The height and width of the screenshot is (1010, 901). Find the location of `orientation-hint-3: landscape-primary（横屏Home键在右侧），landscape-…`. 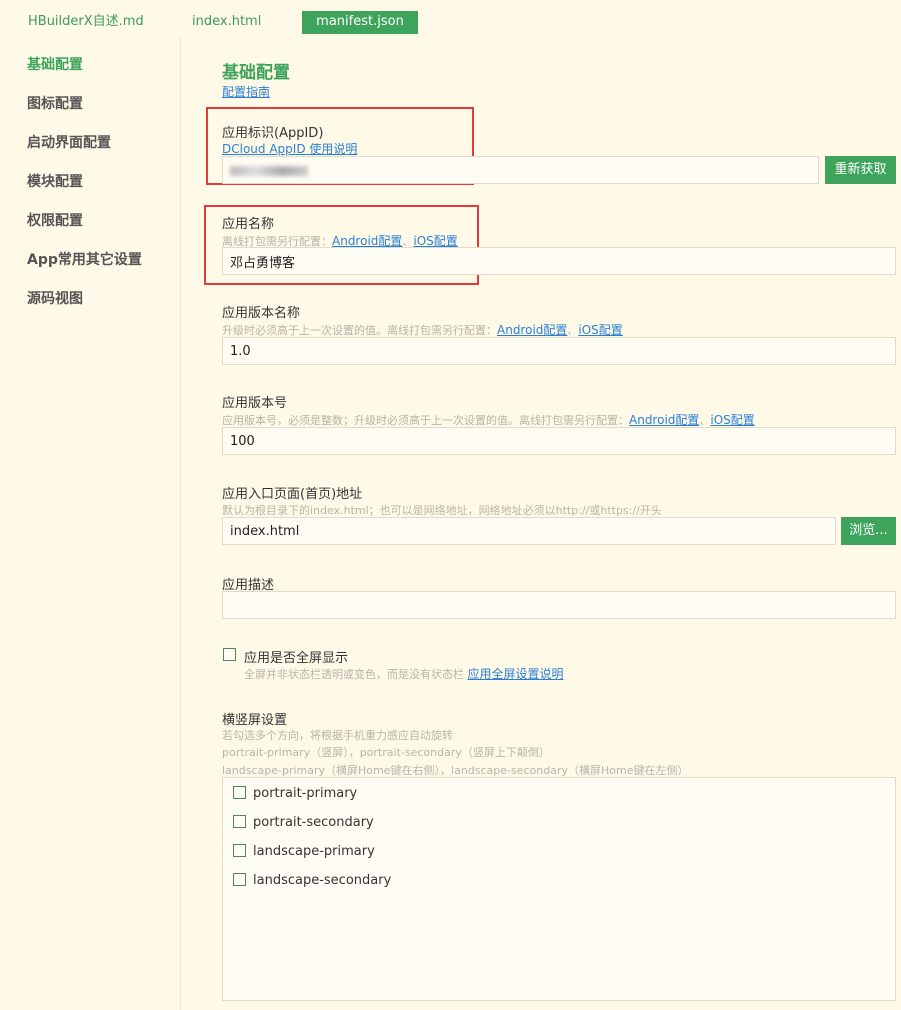

orientation-hint-3: landscape-primary（横屏Home键在右侧），landscape-… is located at coordinates (455, 770).